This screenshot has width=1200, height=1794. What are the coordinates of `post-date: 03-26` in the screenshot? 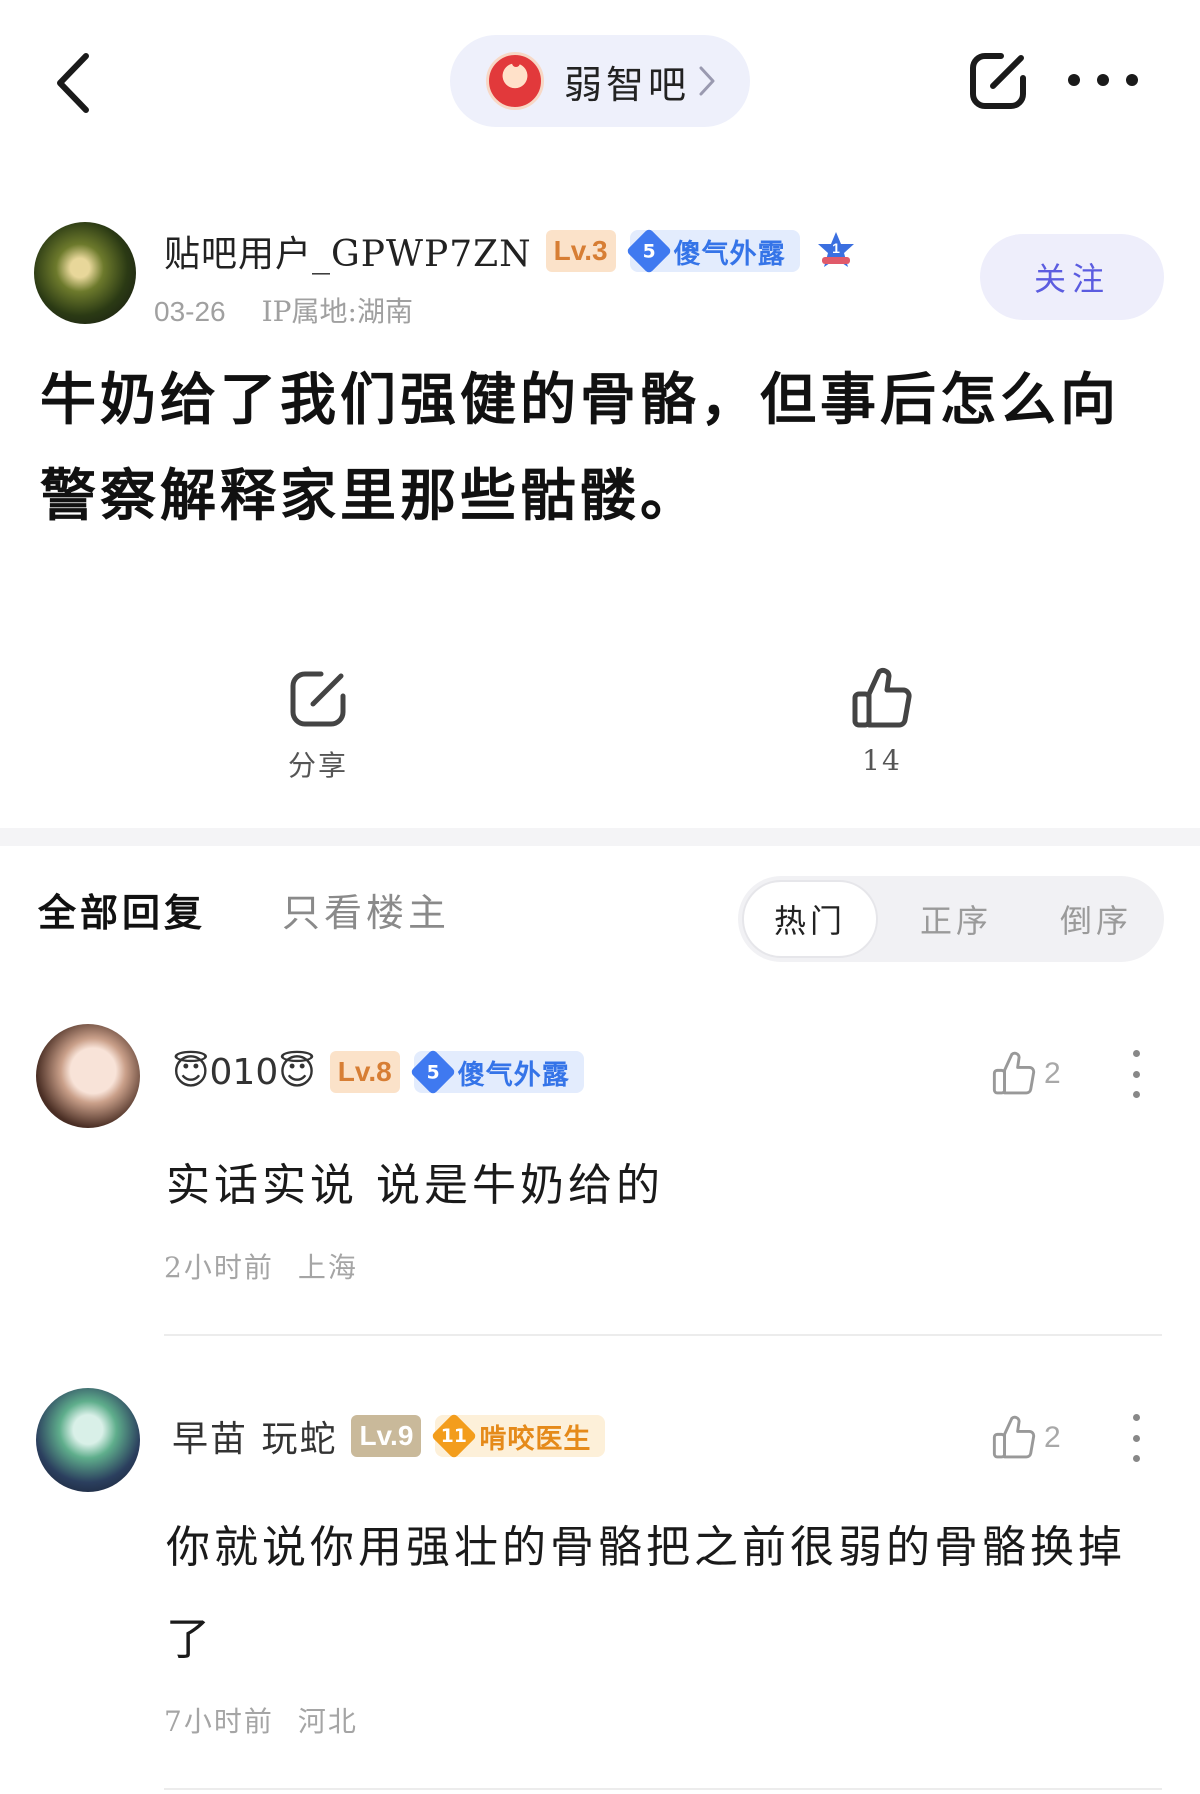 It's located at (190, 311).